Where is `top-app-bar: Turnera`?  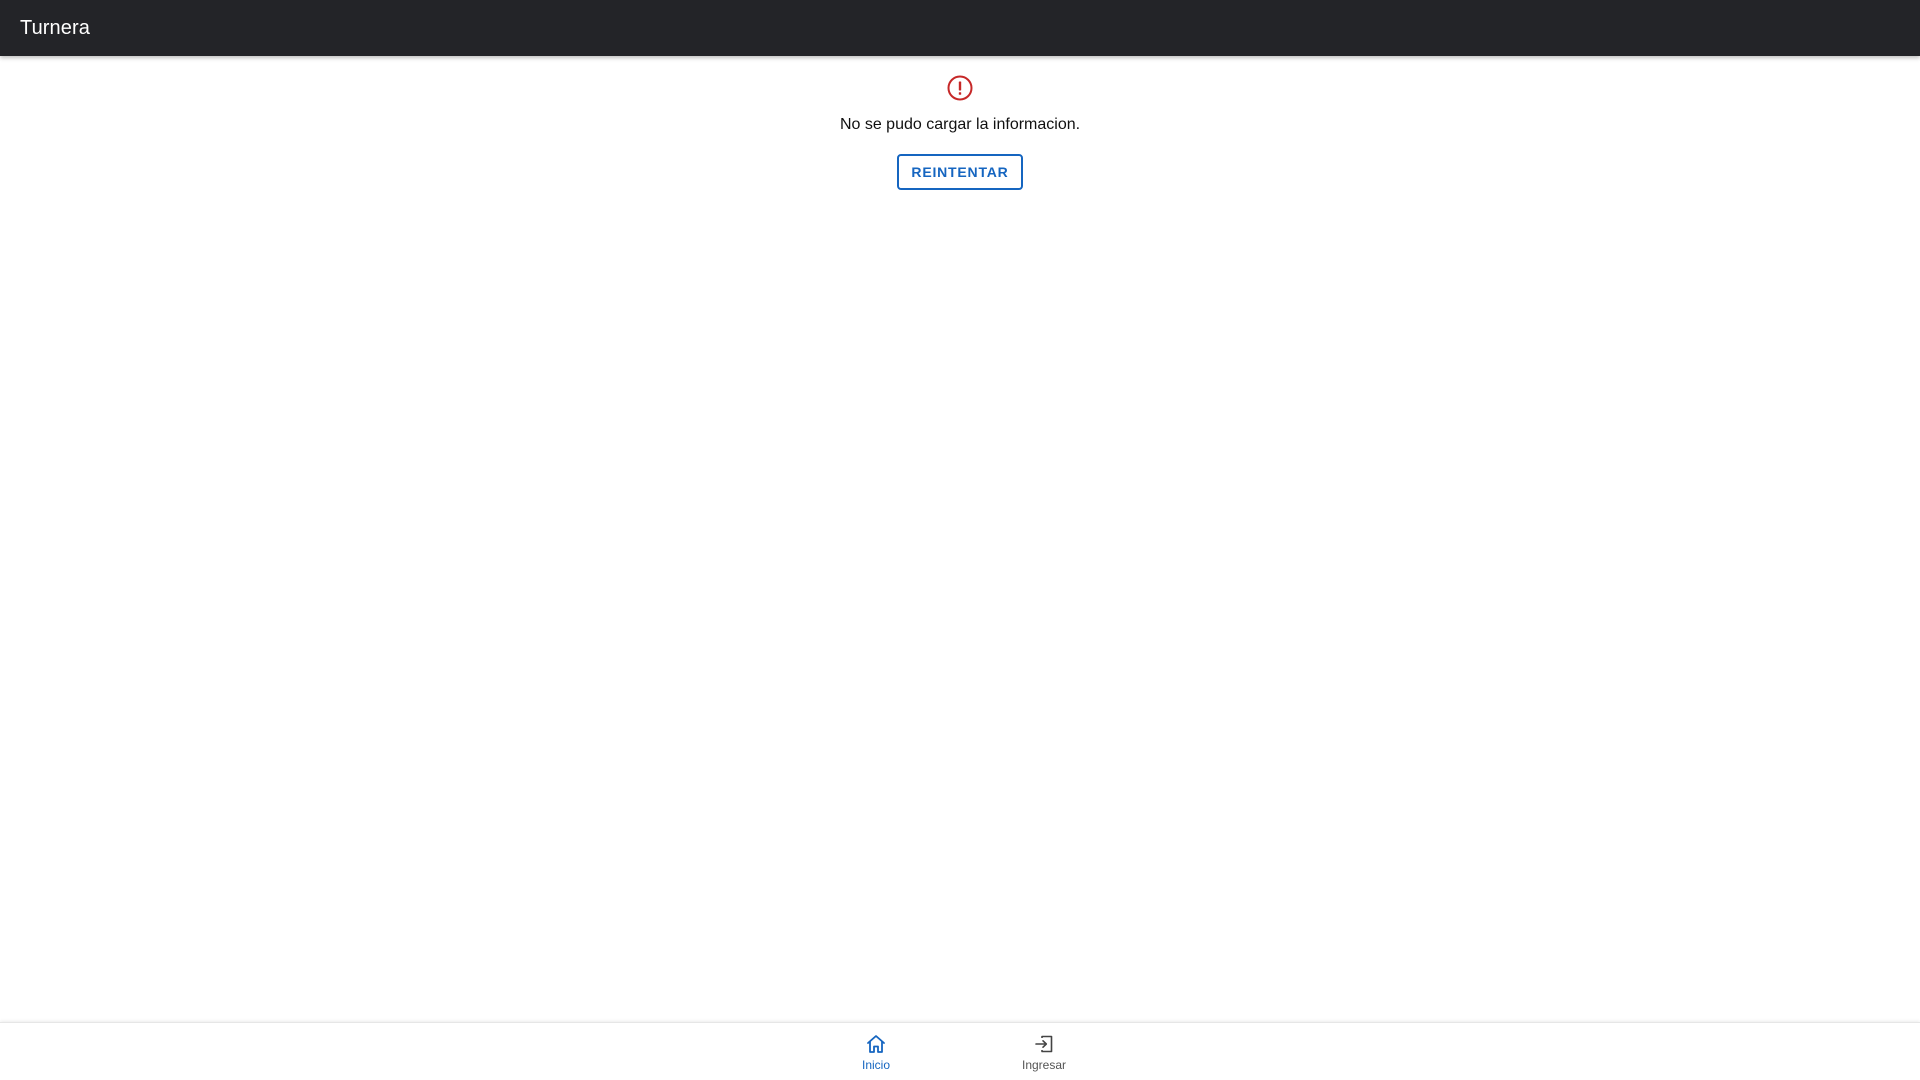
top-app-bar: Turnera is located at coordinates (960, 28).